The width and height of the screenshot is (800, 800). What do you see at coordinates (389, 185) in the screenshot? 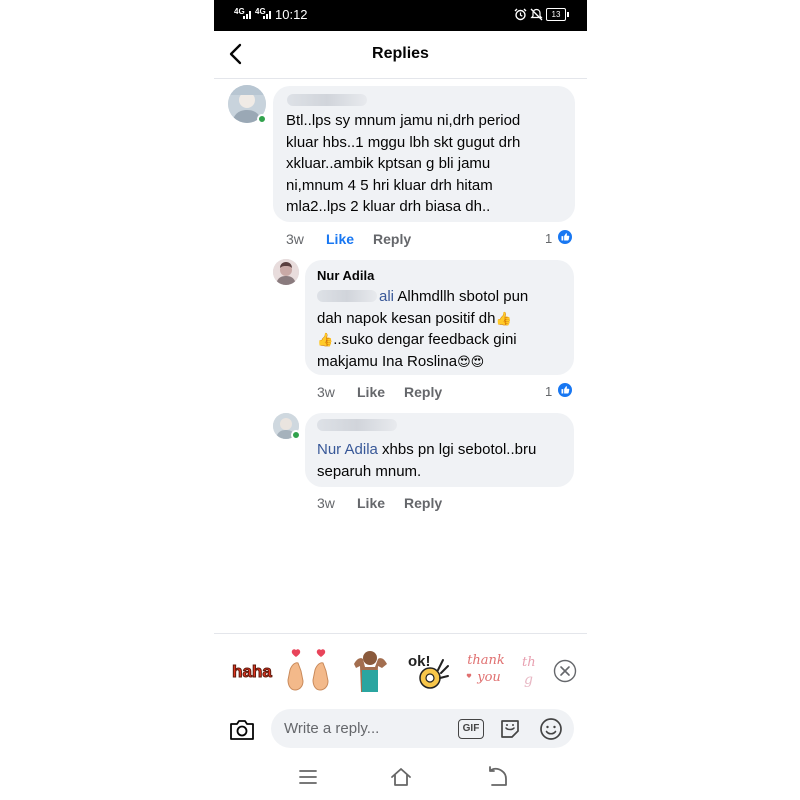
I see `comment-text: ni,mnum 4 5 hri kluar drh hitam` at bounding box center [389, 185].